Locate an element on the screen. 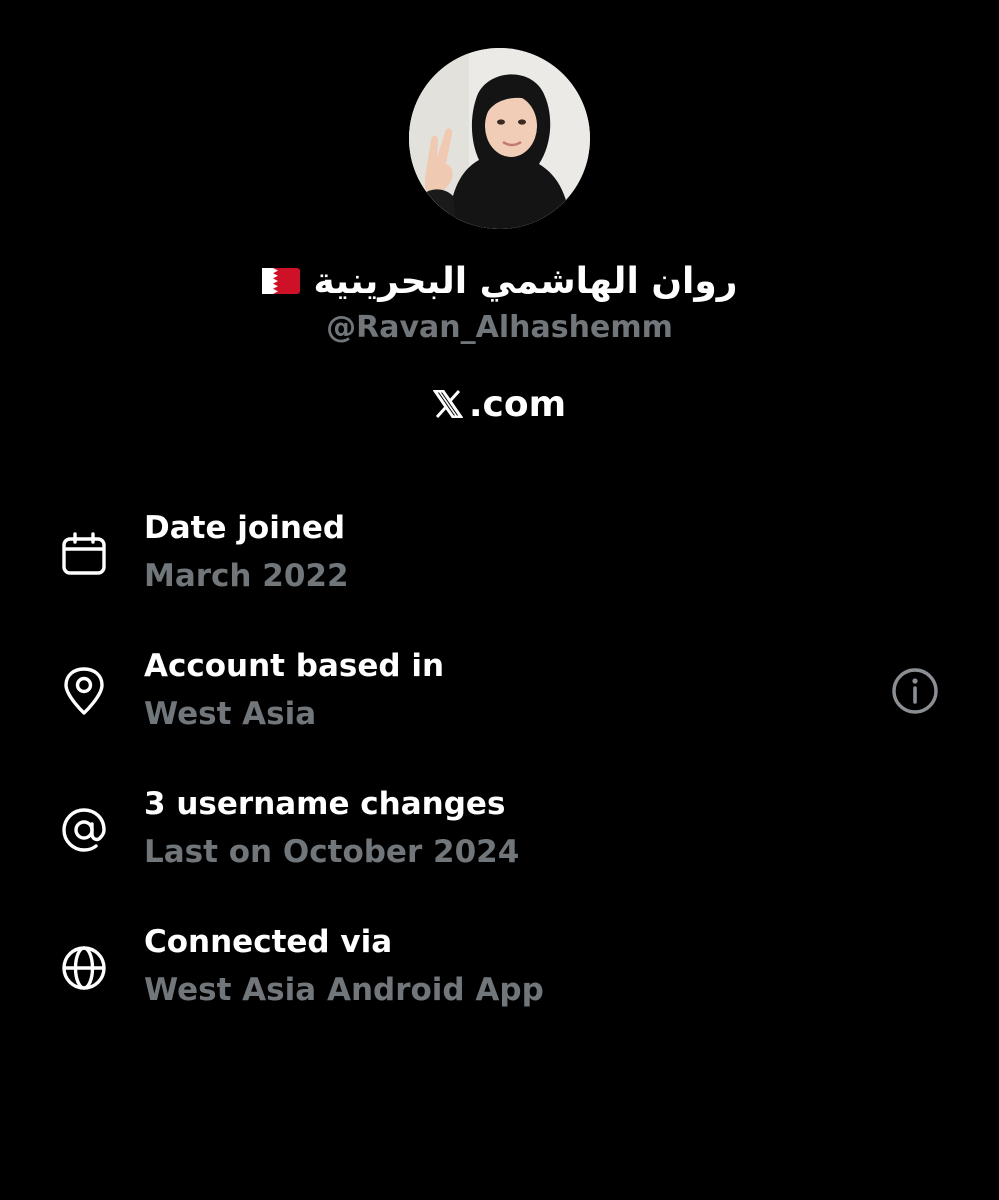 The image size is (999, 1200). location-pin-icon is located at coordinates (84, 690).